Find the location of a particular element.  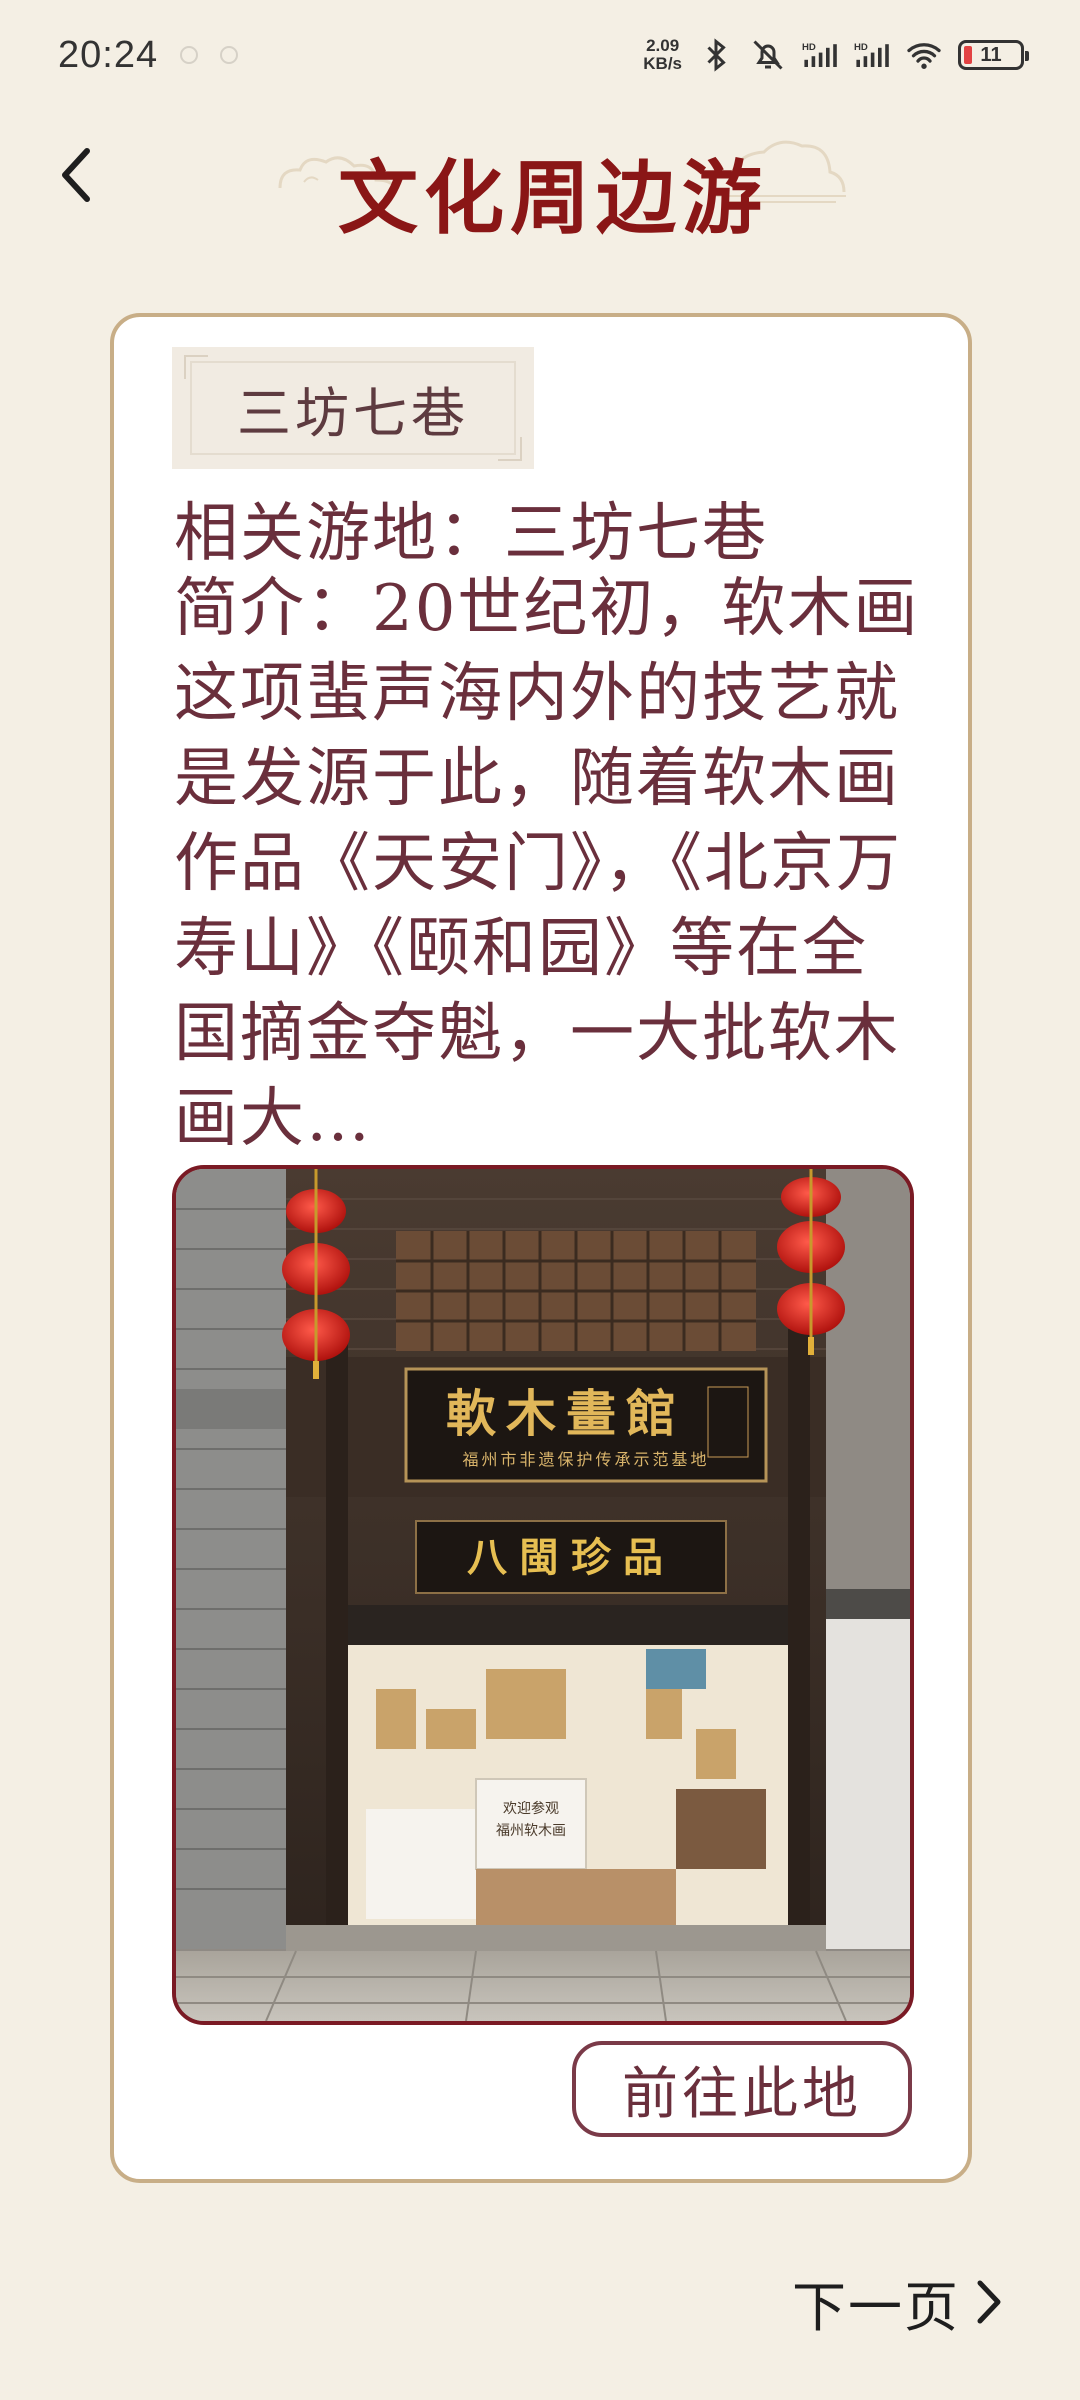

battery-icon: 11 is located at coordinates (993, 55).